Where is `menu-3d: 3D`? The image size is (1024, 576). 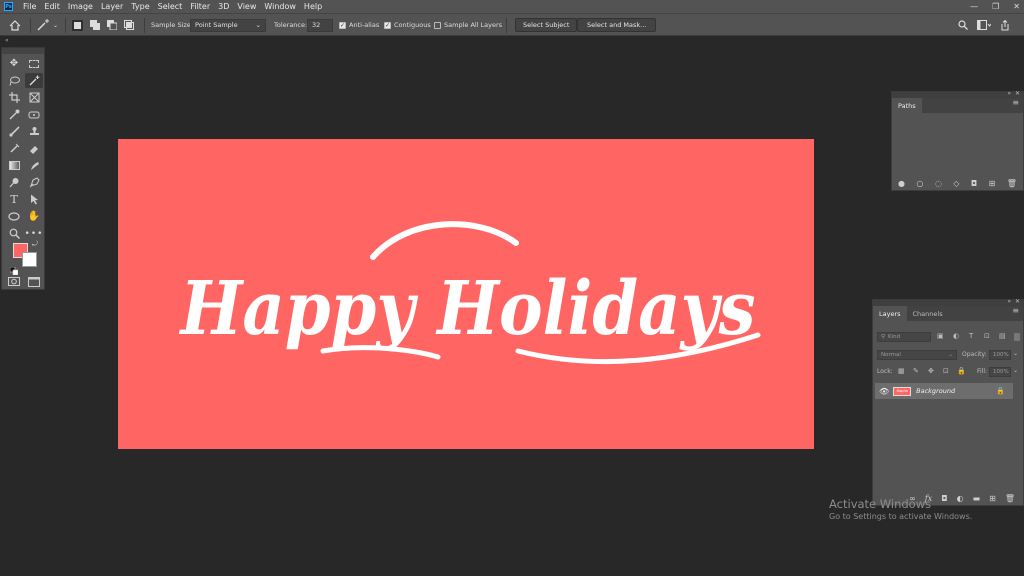
menu-3d: 3D is located at coordinates (223, 6).